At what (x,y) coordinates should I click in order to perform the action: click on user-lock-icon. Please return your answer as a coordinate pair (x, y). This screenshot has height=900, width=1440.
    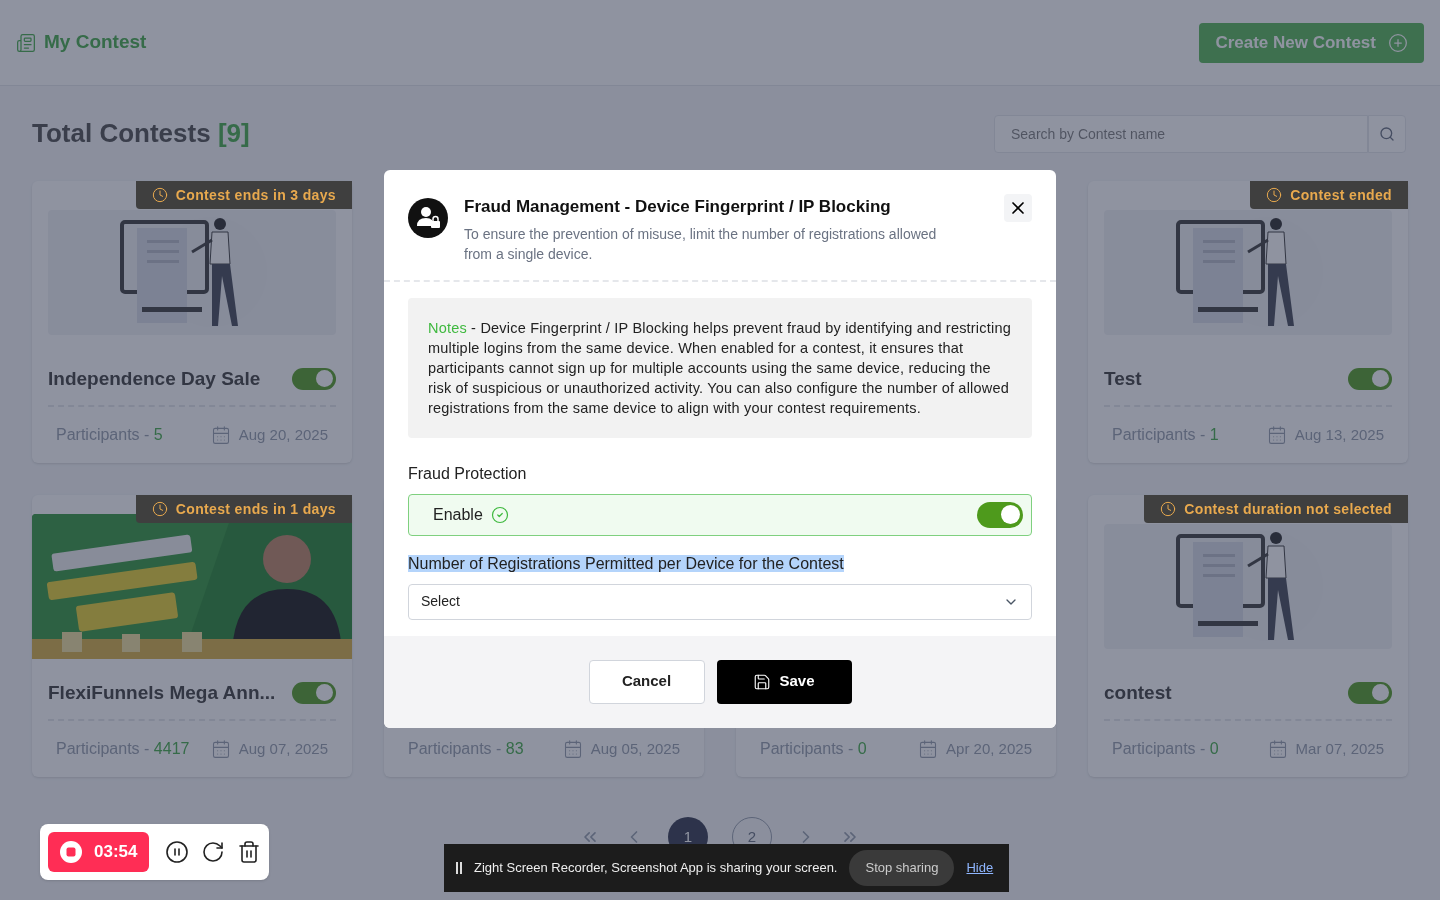
    Looking at the image, I should click on (428, 218).